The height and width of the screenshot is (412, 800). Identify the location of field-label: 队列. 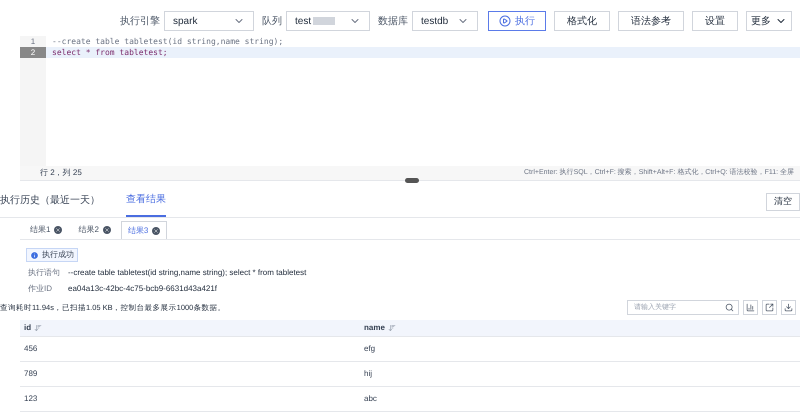
(272, 21).